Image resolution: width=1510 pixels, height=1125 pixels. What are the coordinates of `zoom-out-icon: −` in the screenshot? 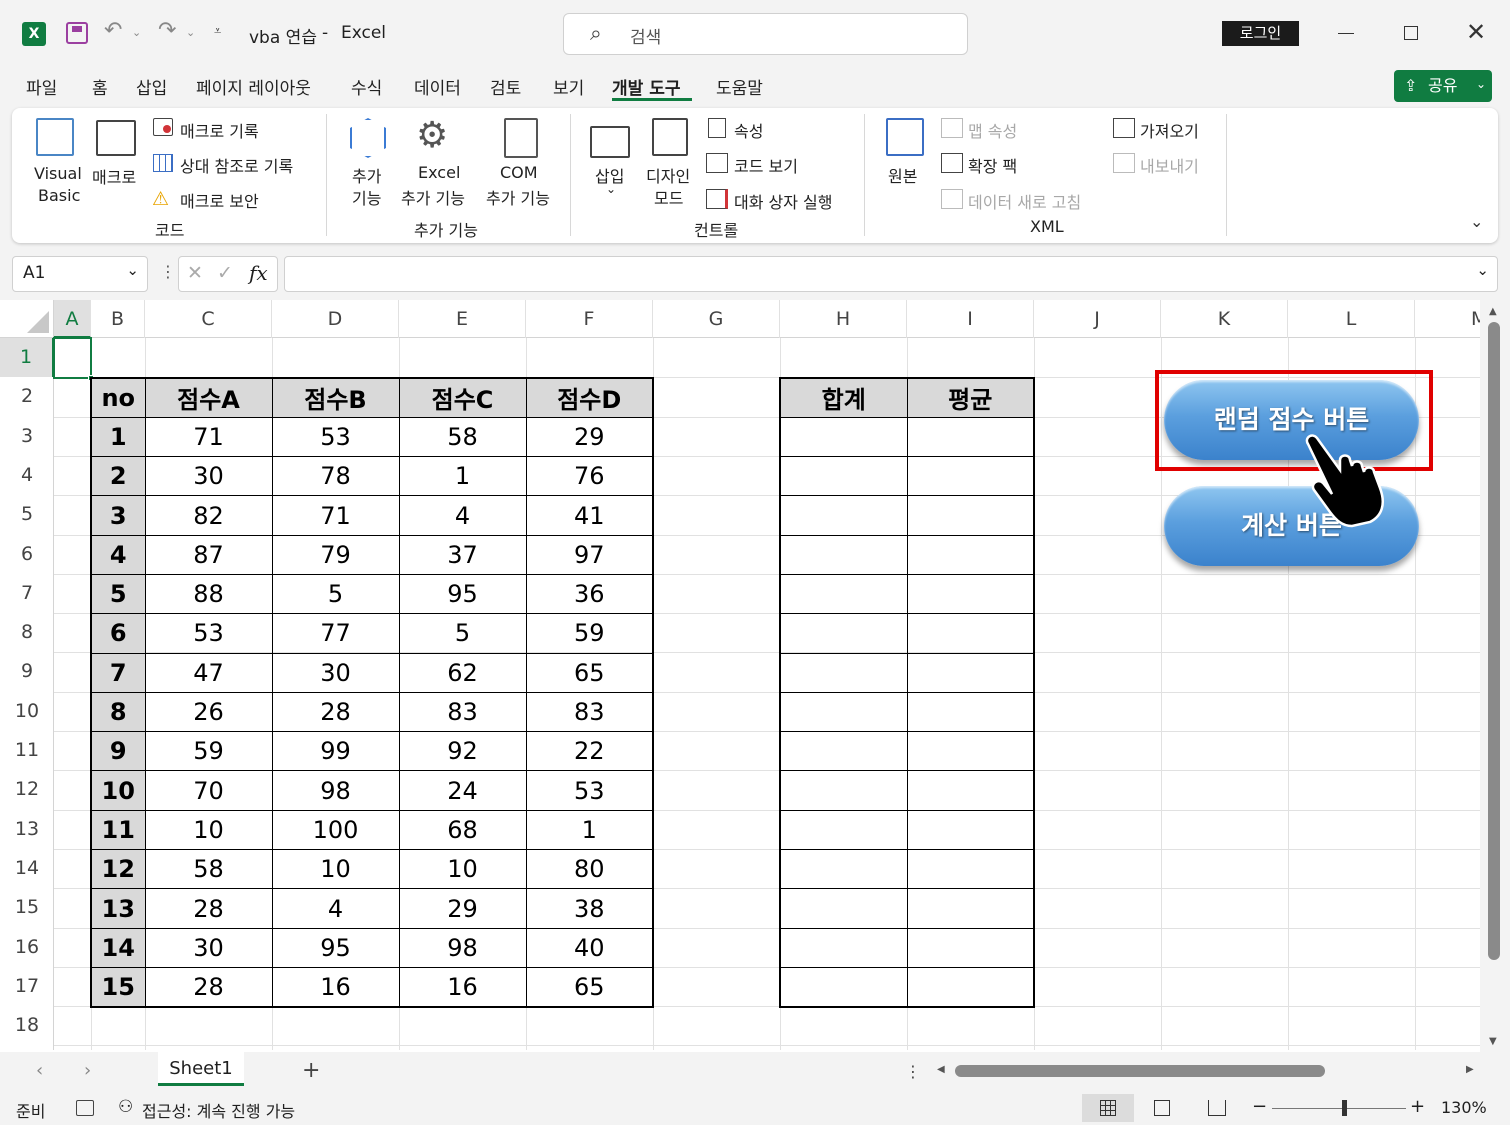 It's located at (1259, 1106).